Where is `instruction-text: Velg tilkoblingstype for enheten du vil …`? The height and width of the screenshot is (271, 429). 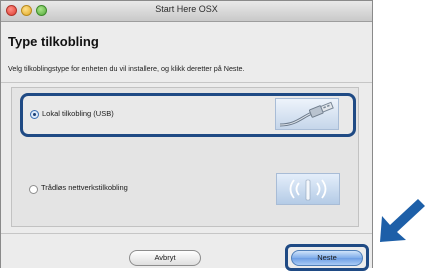
instruction-text: Velg tilkoblingstype for enheten du vil … is located at coordinates (126, 68).